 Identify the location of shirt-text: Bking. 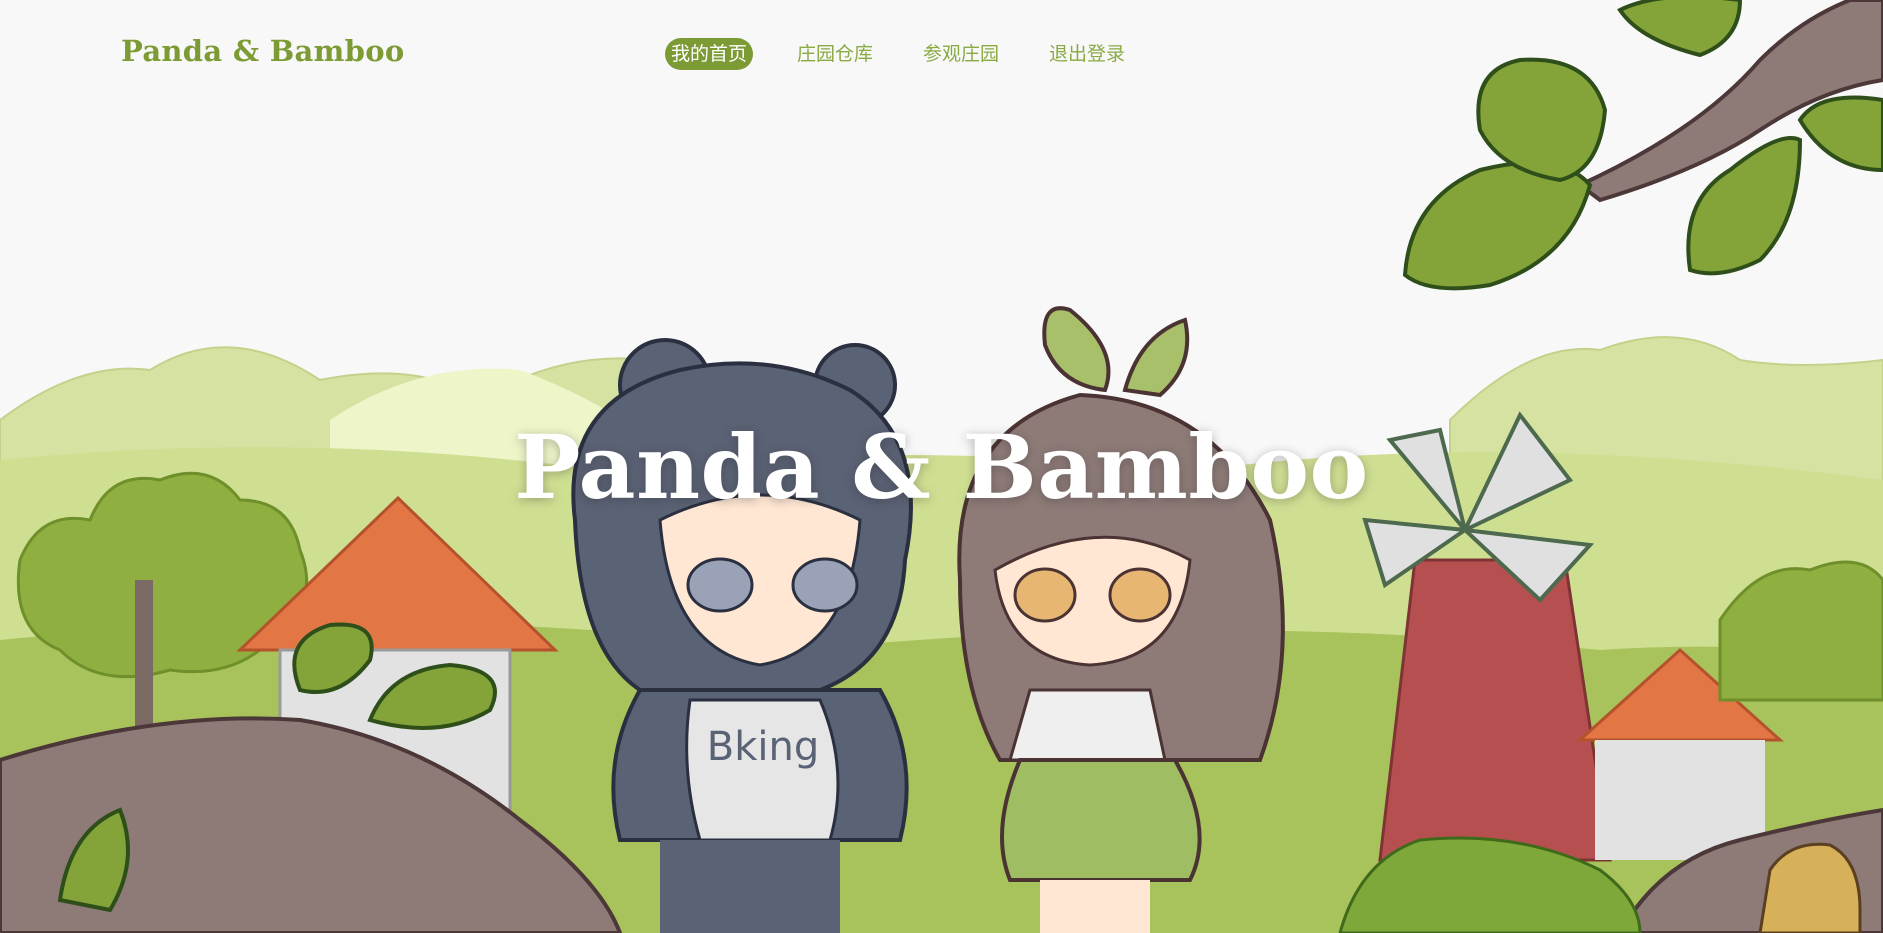
(763, 747).